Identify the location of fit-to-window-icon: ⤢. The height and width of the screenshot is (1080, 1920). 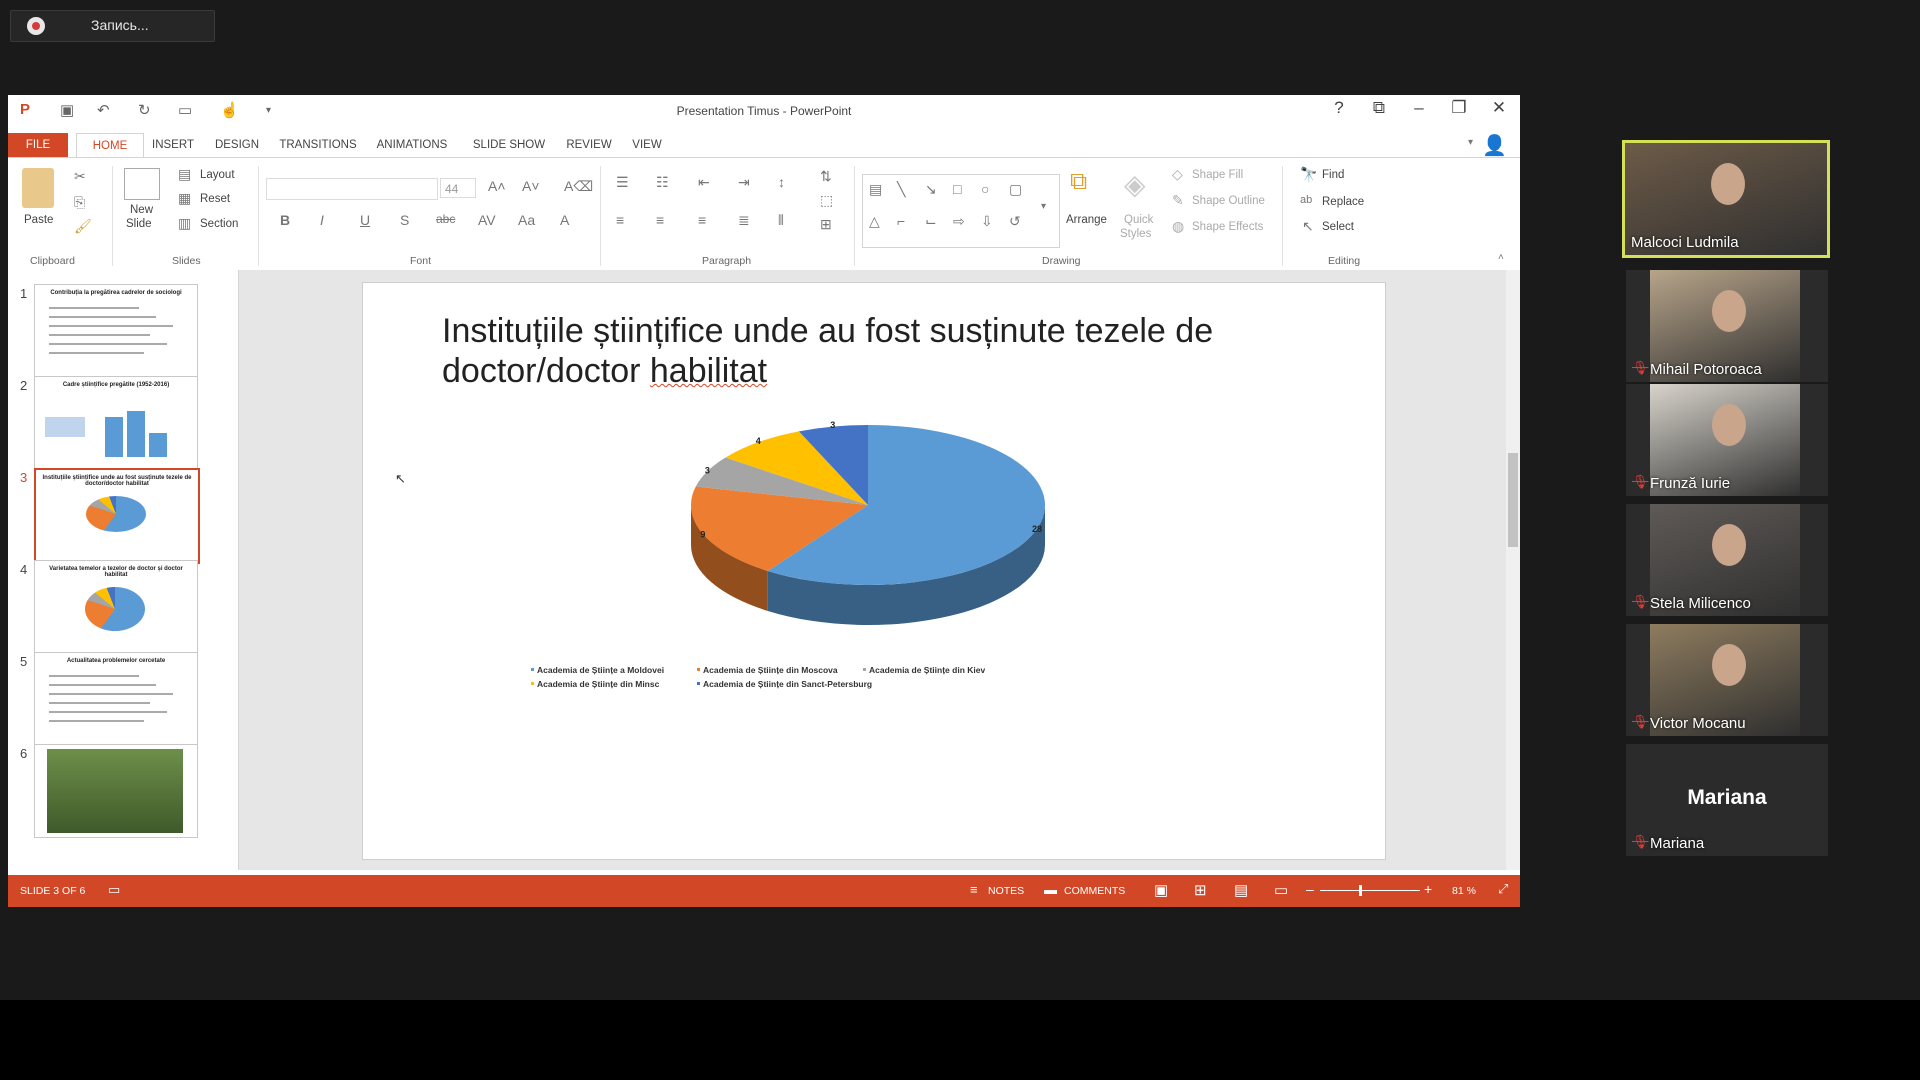
(1503, 889).